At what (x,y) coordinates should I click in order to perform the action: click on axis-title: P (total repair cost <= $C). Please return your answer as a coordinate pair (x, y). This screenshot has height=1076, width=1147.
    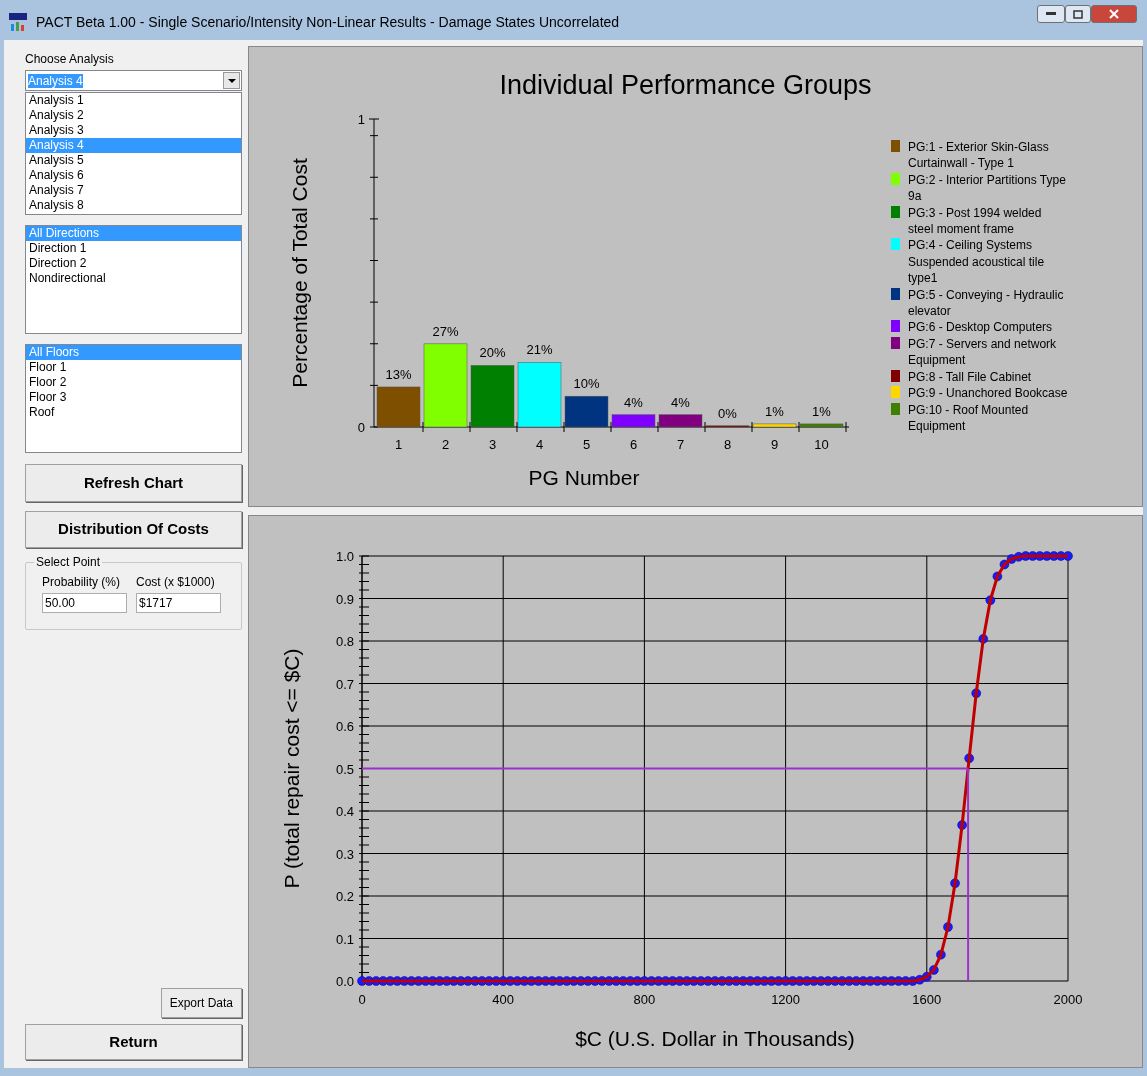
    Looking at the image, I should click on (291, 768).